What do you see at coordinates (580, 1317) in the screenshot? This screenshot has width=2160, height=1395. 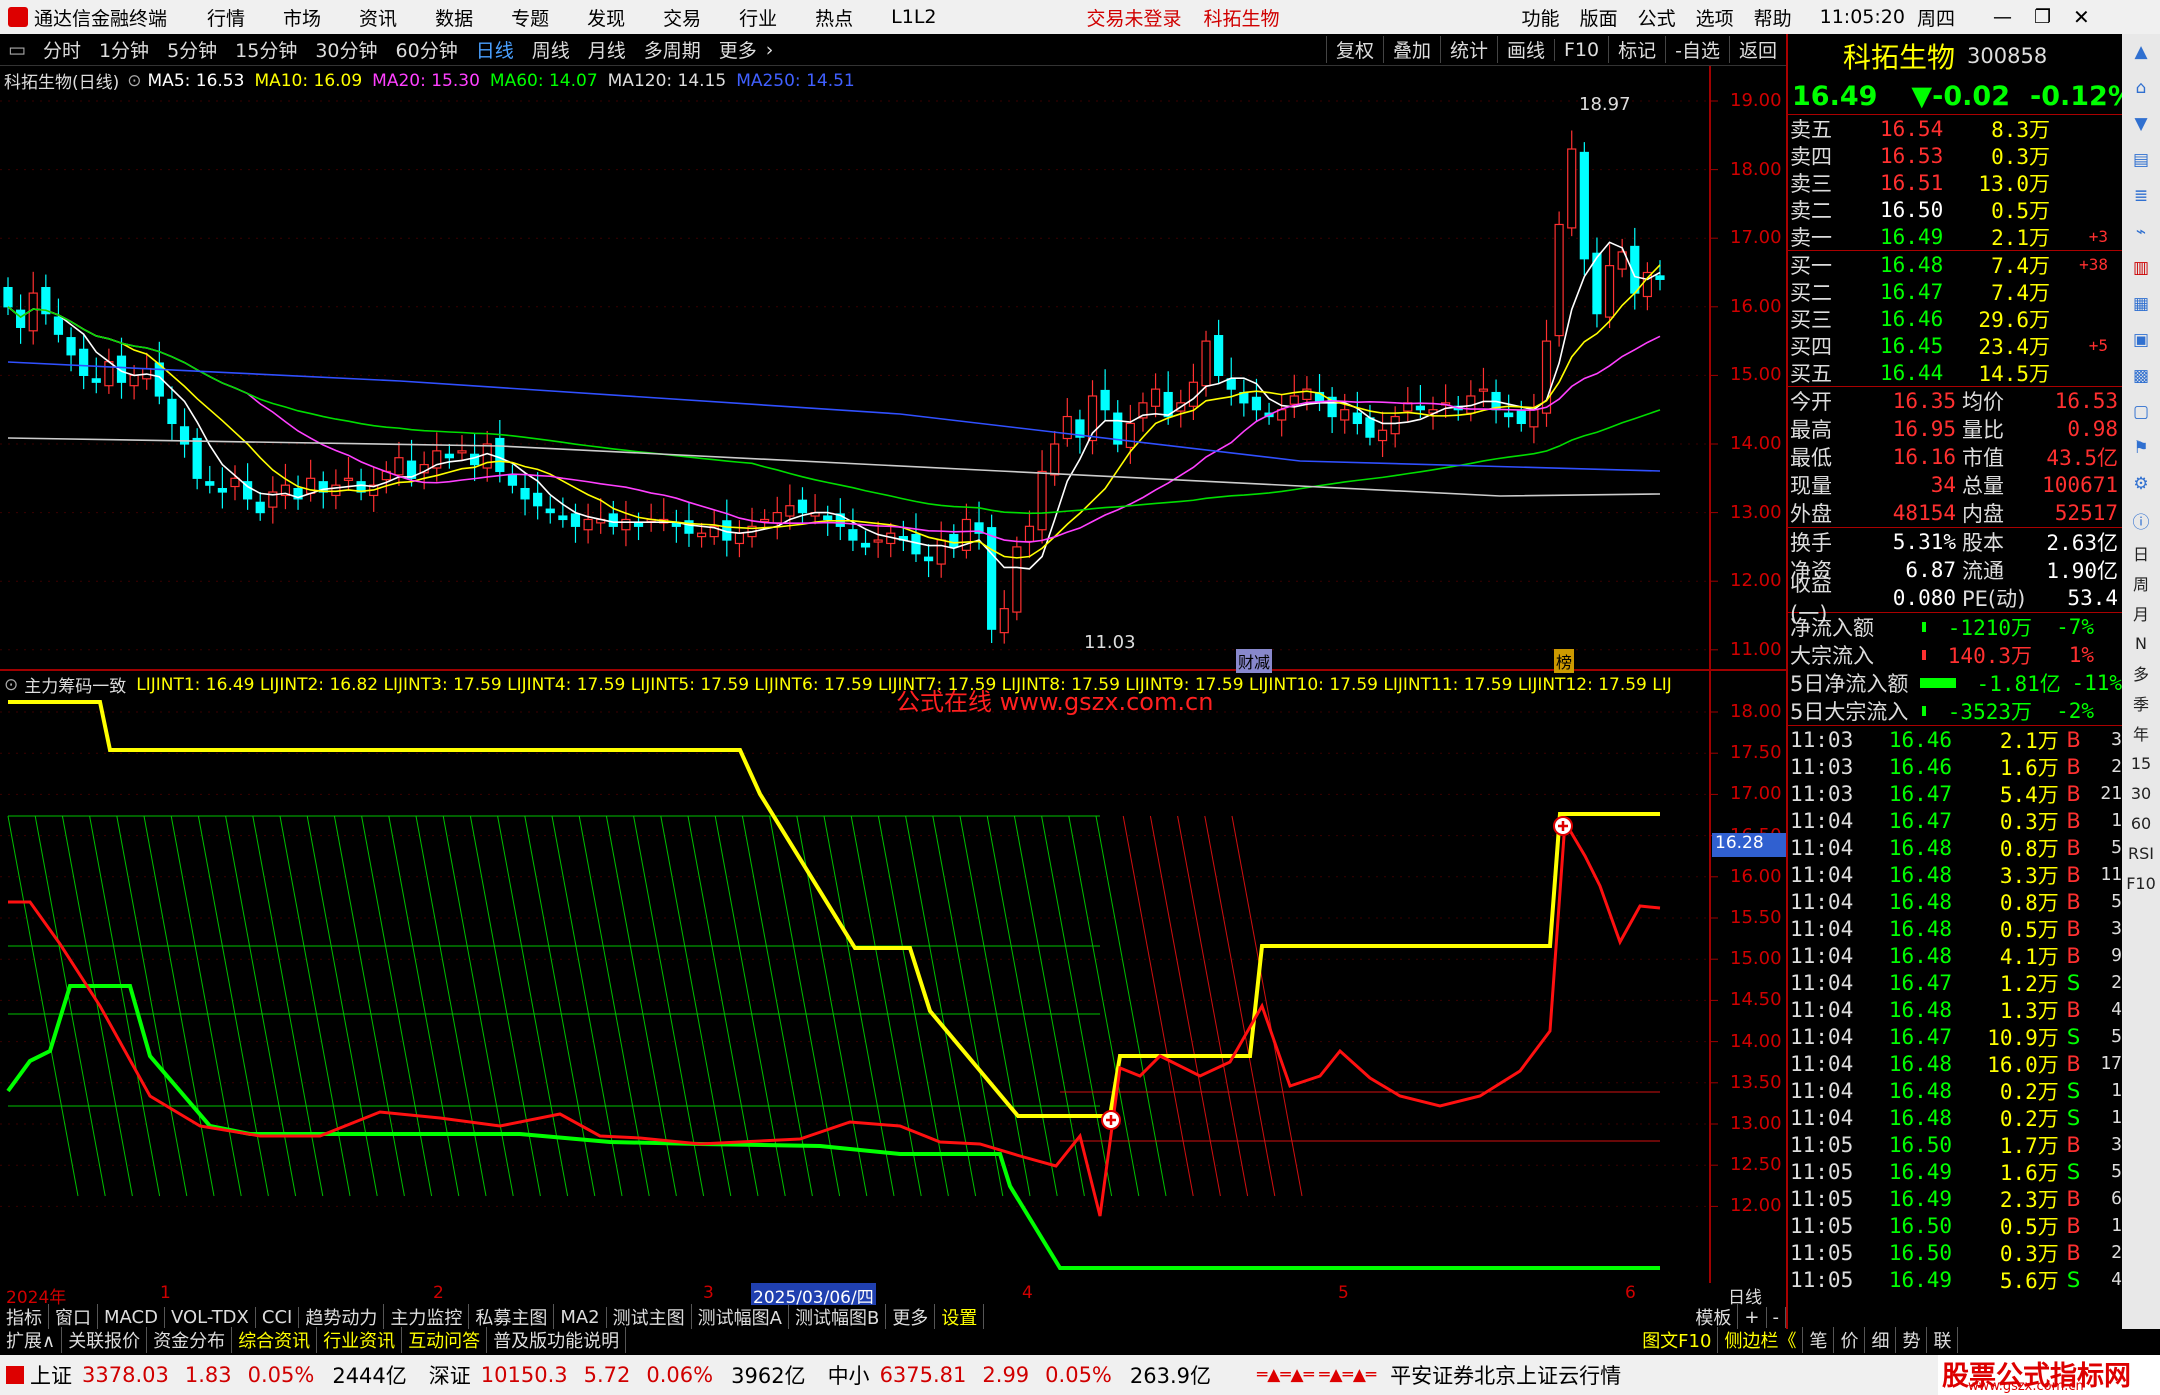 I see `indicator-tab-8: MA2` at bounding box center [580, 1317].